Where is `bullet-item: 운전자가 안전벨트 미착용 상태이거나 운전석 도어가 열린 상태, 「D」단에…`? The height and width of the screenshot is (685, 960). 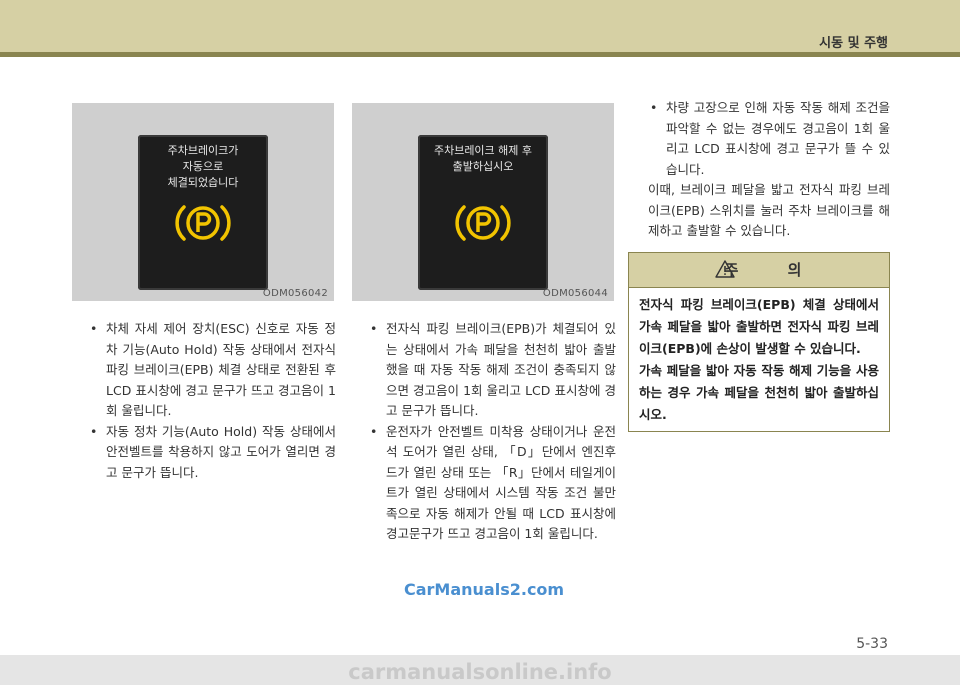 bullet-item: 운전자가 안전벨트 미착용 상태이거나 운전석 도어가 열린 상태, 「D」단에… is located at coordinates (491, 483).